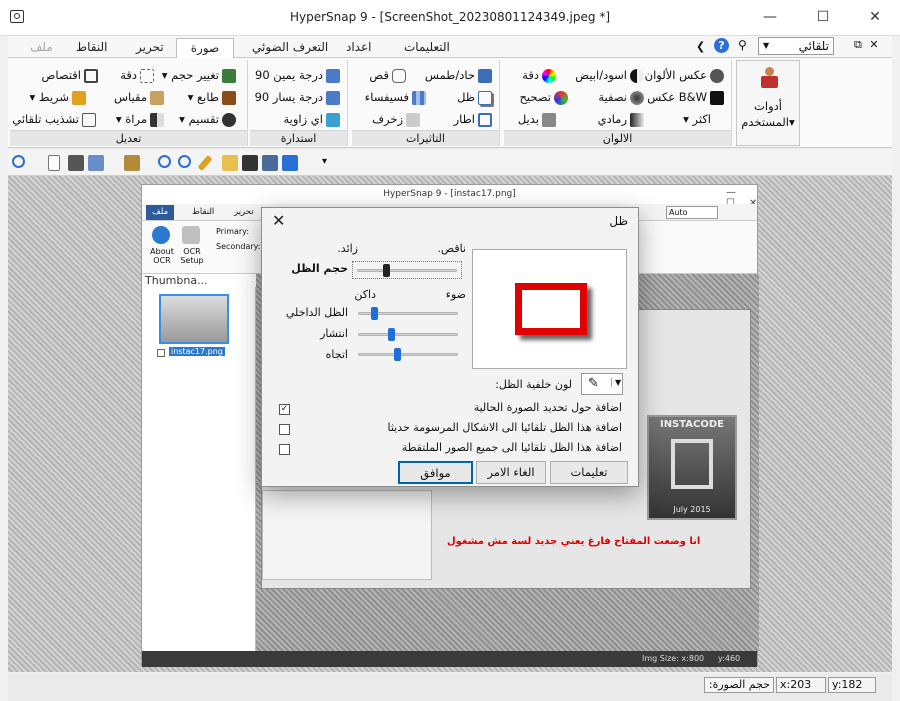  Describe the element at coordinates (770, 17) in the screenshot. I see `minimize-button: —` at that location.